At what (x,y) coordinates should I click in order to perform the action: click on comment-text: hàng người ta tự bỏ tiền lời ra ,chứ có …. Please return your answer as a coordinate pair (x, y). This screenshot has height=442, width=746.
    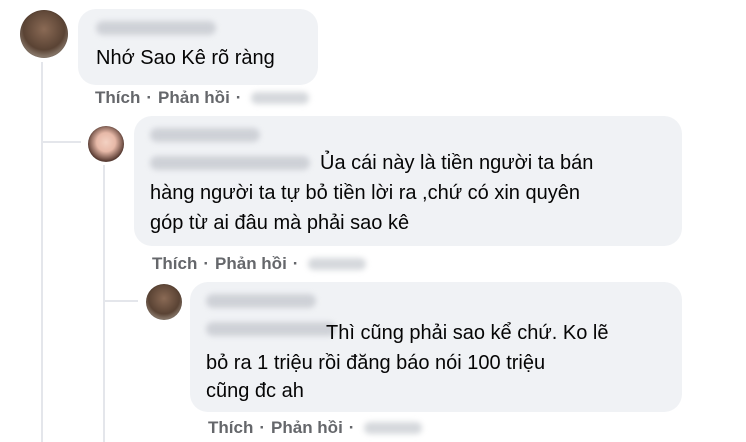
    Looking at the image, I should click on (365, 193).